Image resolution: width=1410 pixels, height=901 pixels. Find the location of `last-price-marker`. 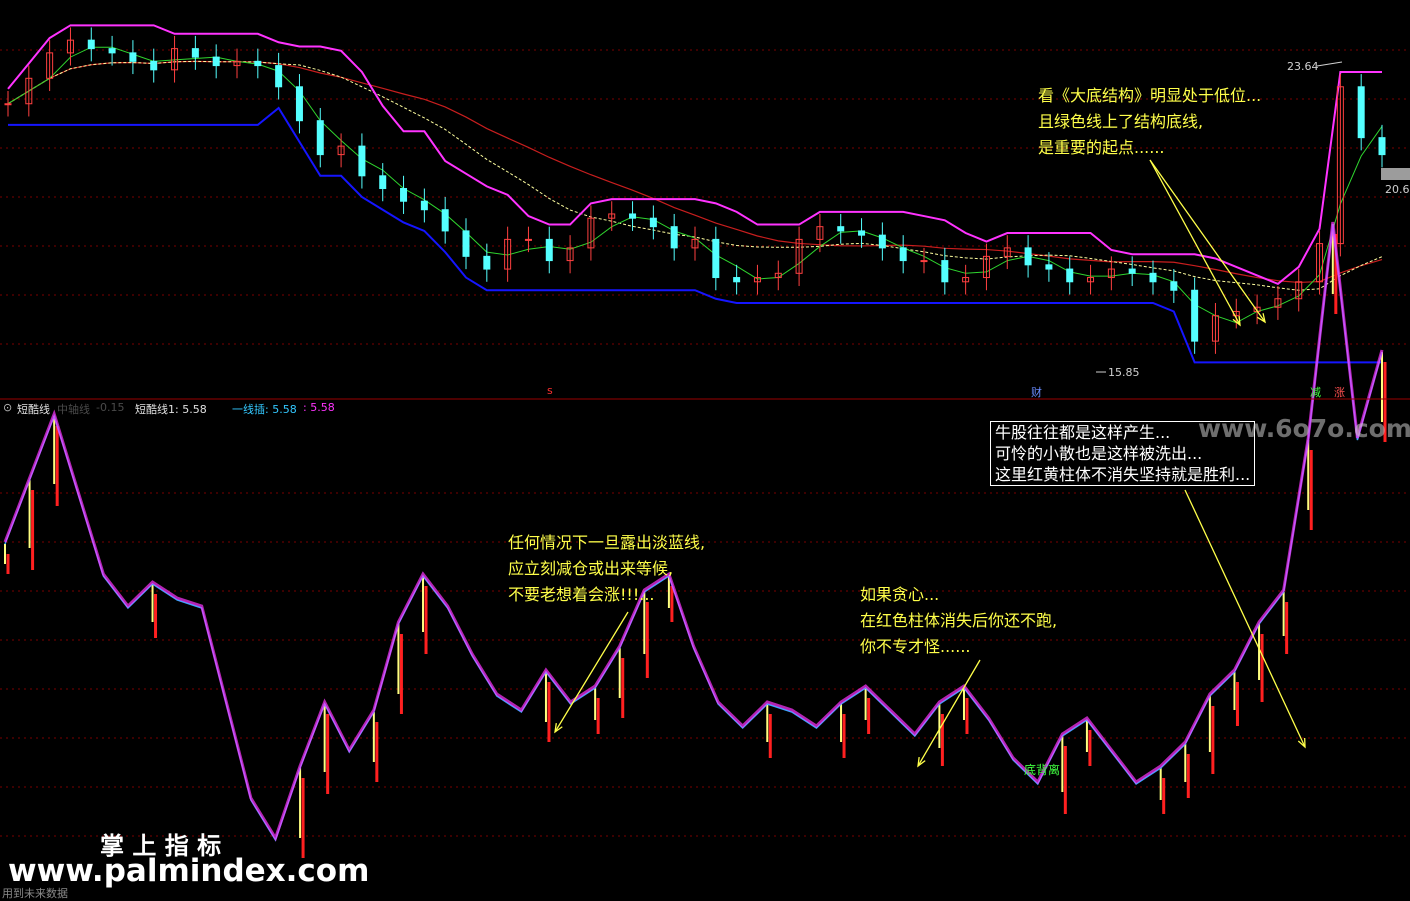

last-price-marker is located at coordinates (1395, 174).